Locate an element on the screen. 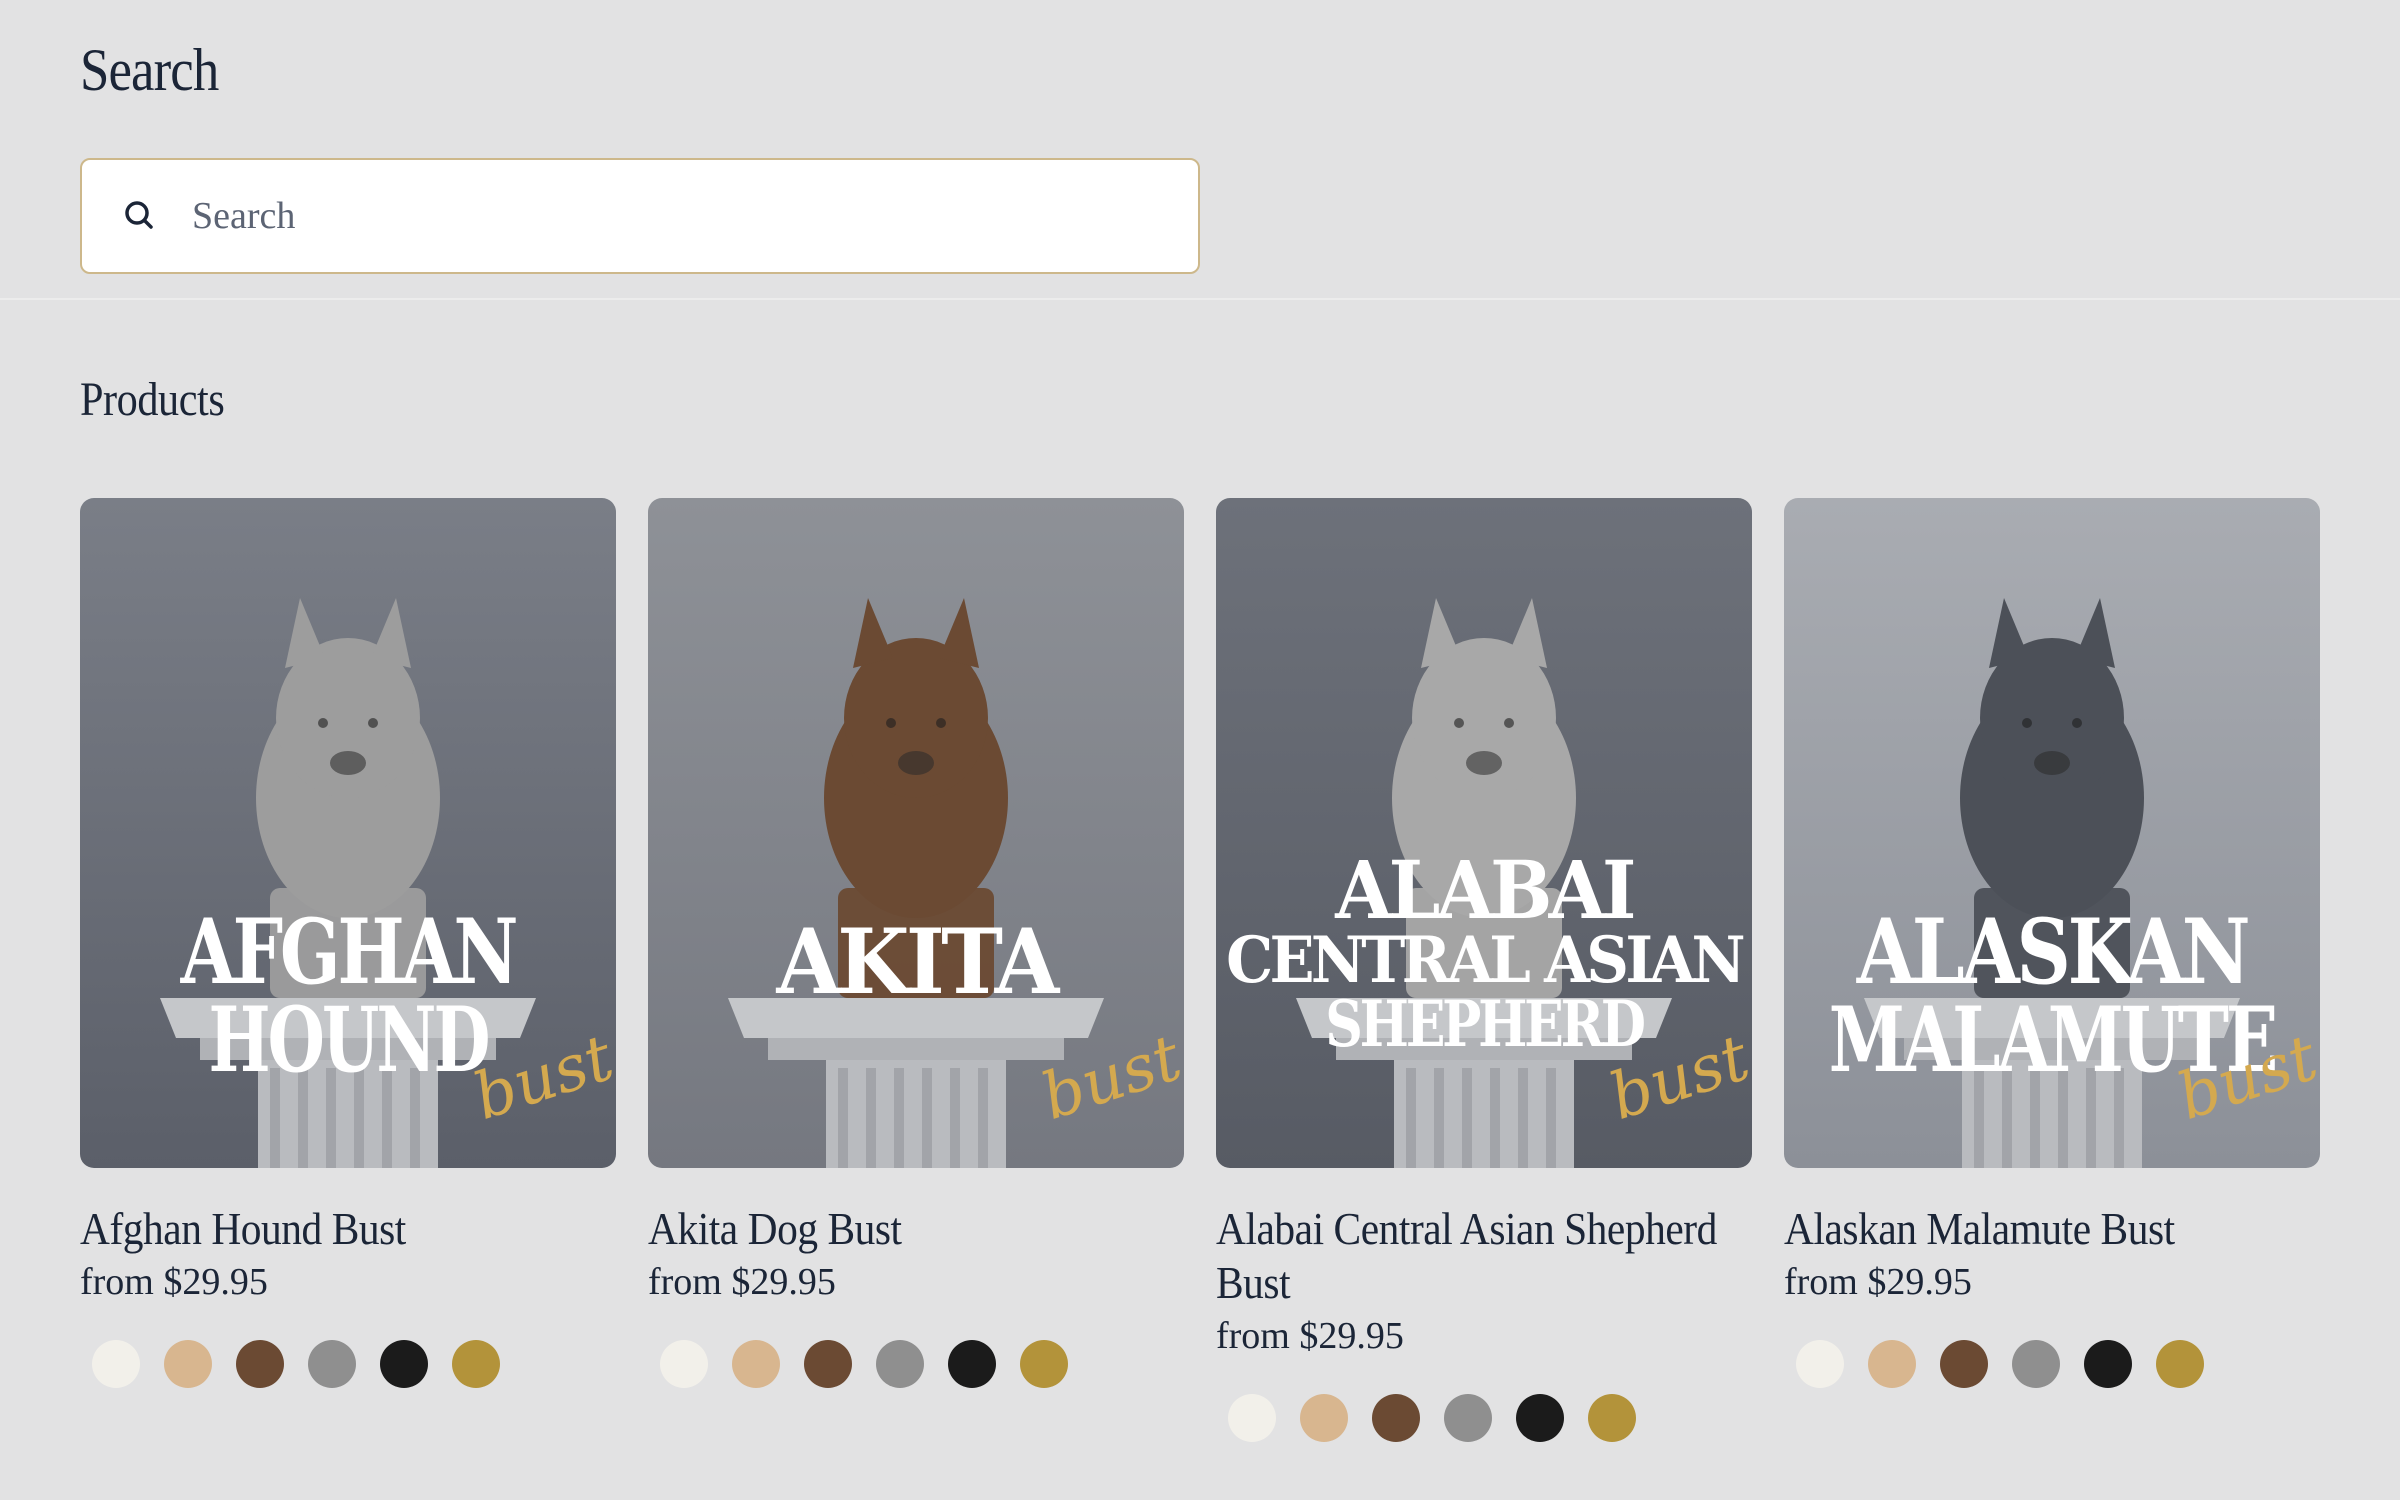 The image size is (2400, 1500). product-image-art: ALASKANMALAMUTEbust is located at coordinates (2052, 833).